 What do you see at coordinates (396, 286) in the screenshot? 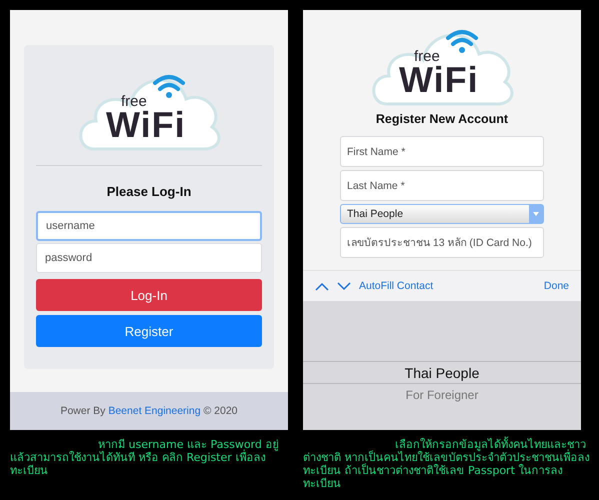
I see `autofill-button: AutoFill Contact` at bounding box center [396, 286].